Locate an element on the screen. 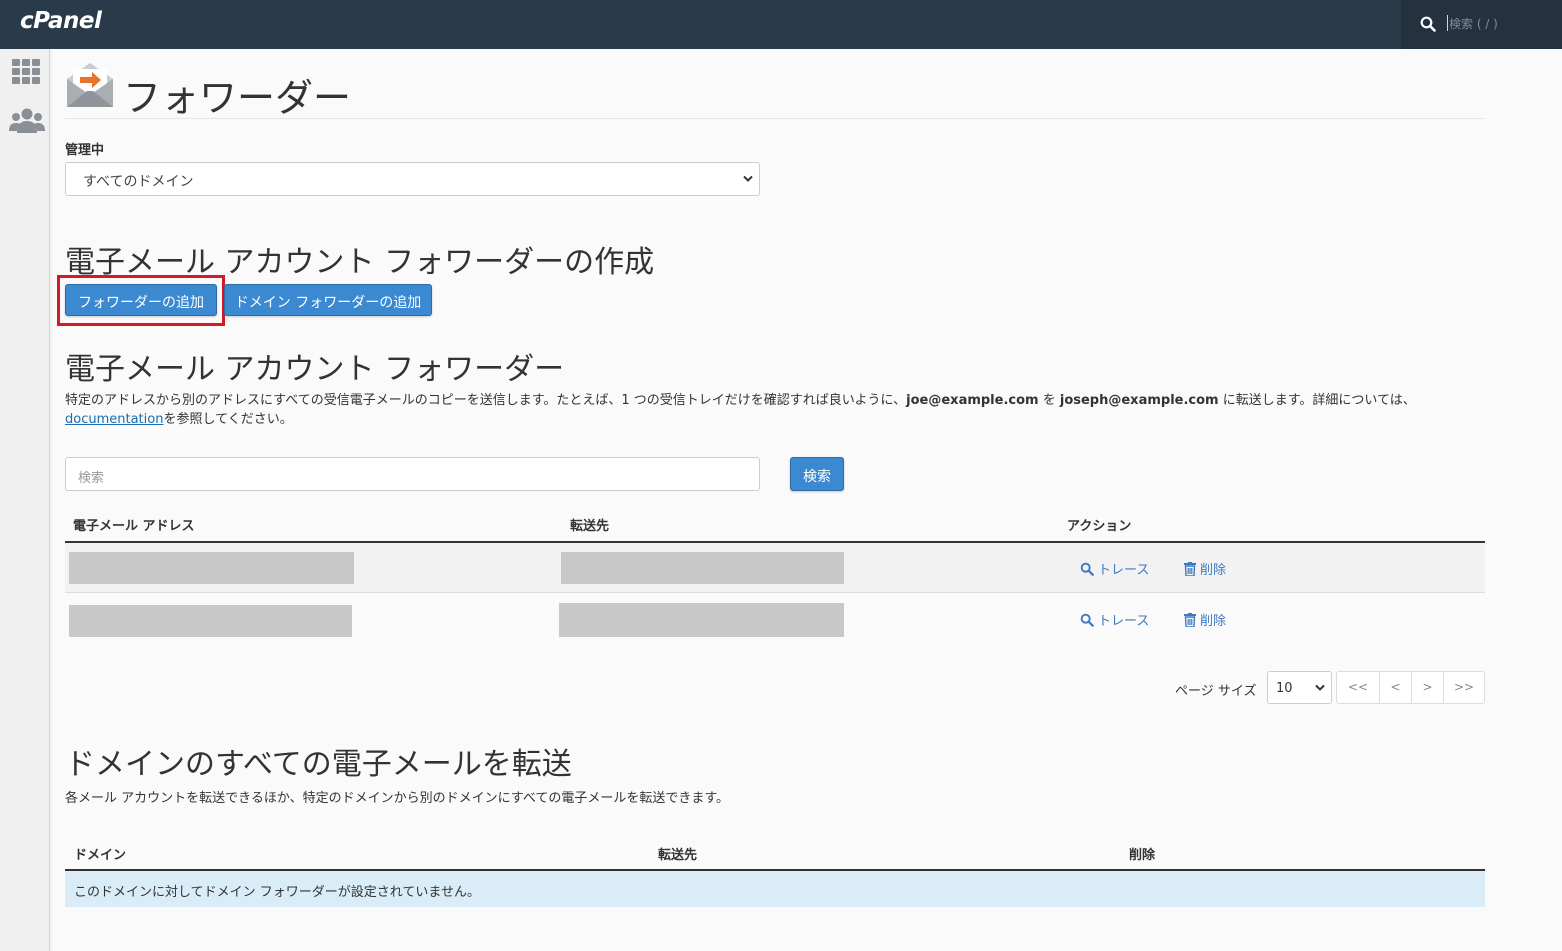 The image size is (1562, 951). column-header-address: 電子メール アドレス is located at coordinates (134, 524).